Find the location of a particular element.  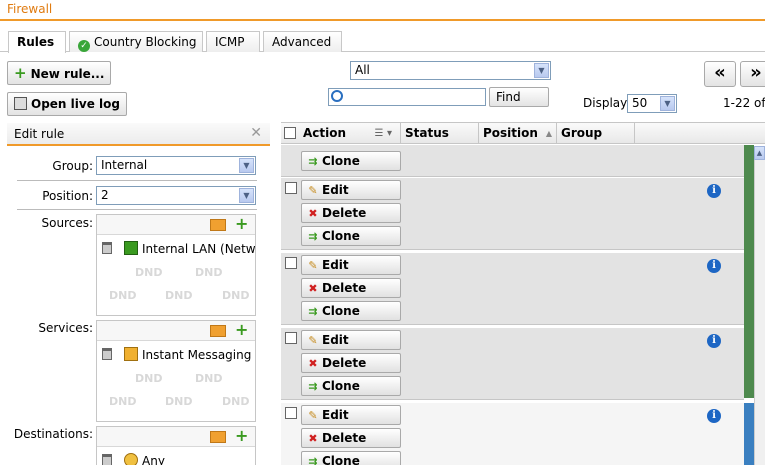

tab-icmp: ICMP is located at coordinates (233, 41).